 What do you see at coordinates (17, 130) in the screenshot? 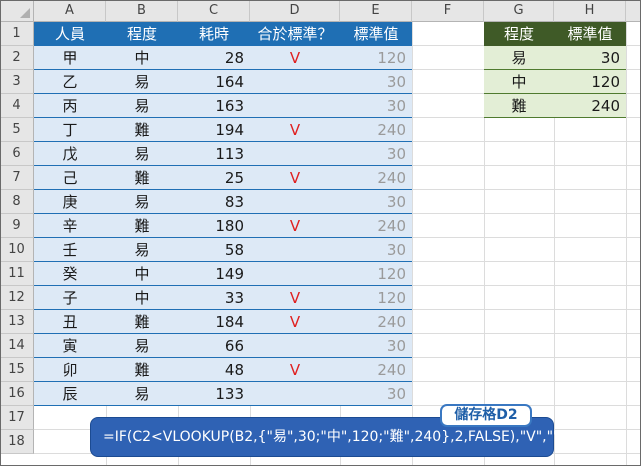
I see `row-header-5: 5` at bounding box center [17, 130].